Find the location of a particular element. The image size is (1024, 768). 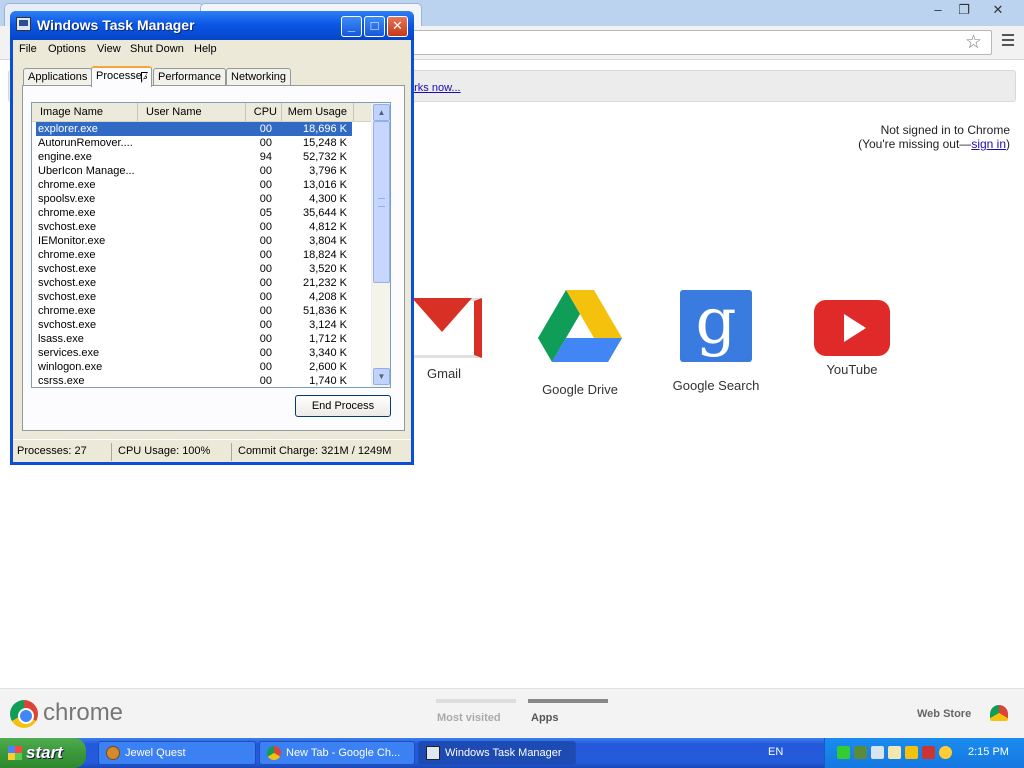

menu-shut-down: Shut Down is located at coordinates (157, 49).